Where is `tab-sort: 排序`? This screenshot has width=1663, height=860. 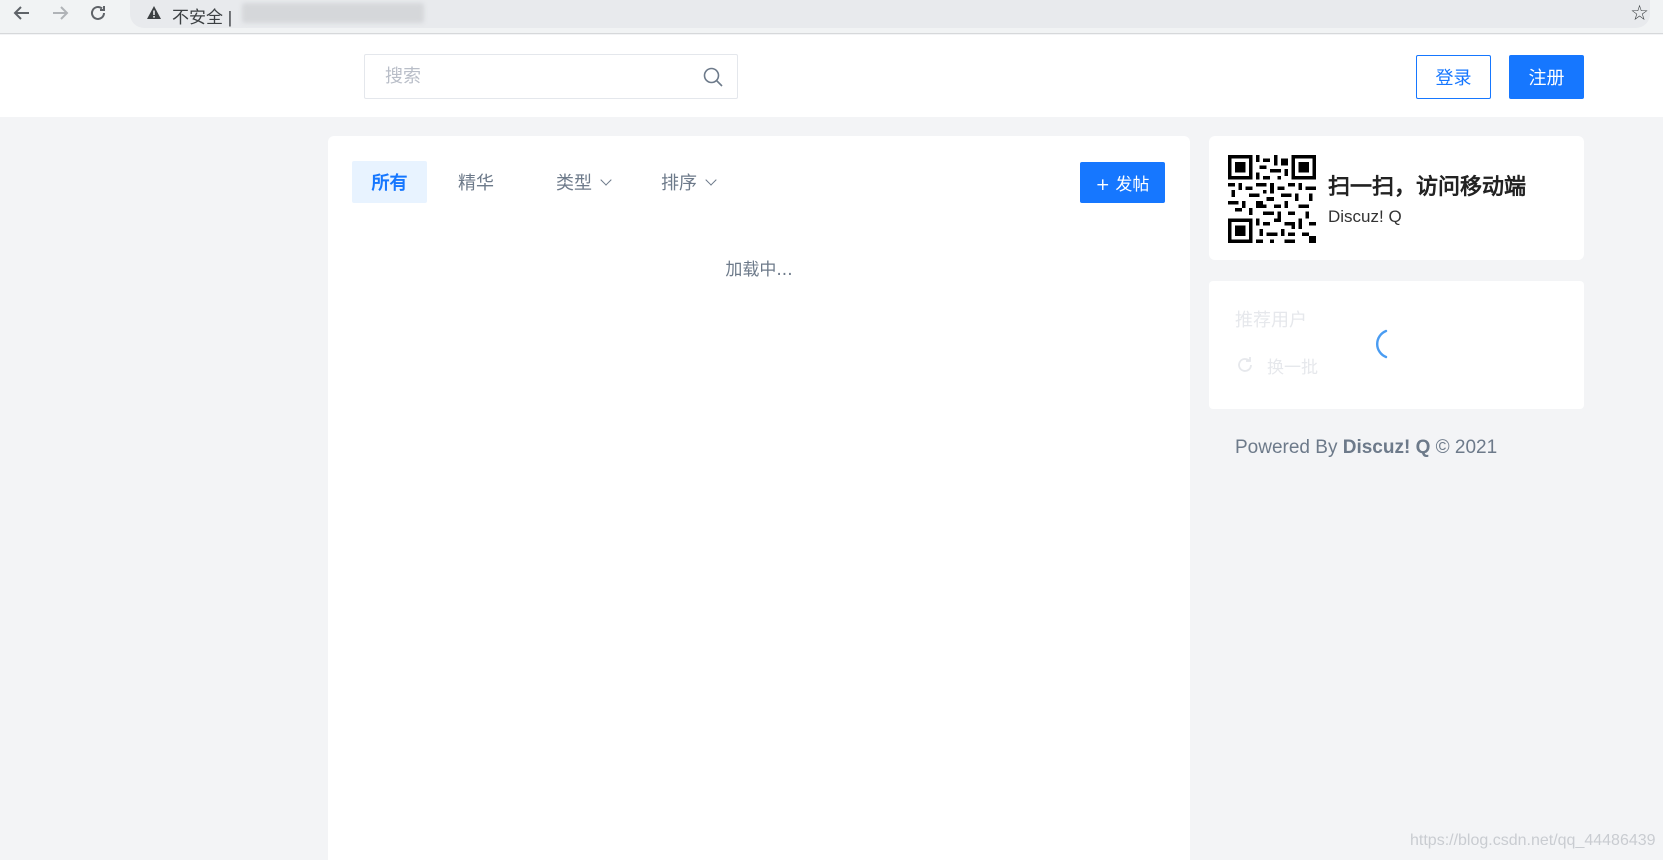
tab-sort: 排序 is located at coordinates (688, 182).